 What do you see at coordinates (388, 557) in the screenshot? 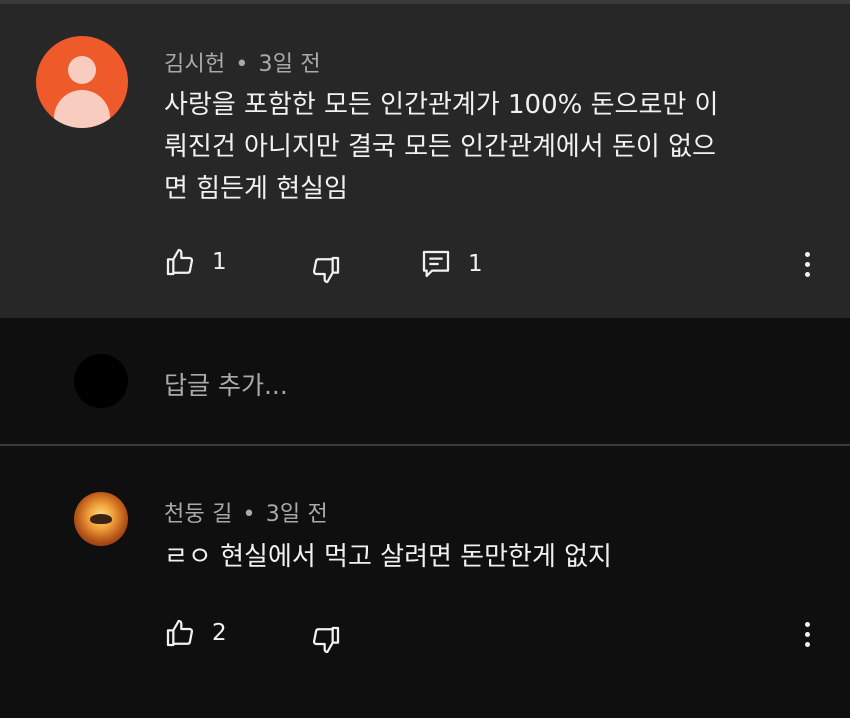
I see `reply-text: ㄹㅇ 현실에서 먹고 살려면 돈만한게 없지` at bounding box center [388, 557].